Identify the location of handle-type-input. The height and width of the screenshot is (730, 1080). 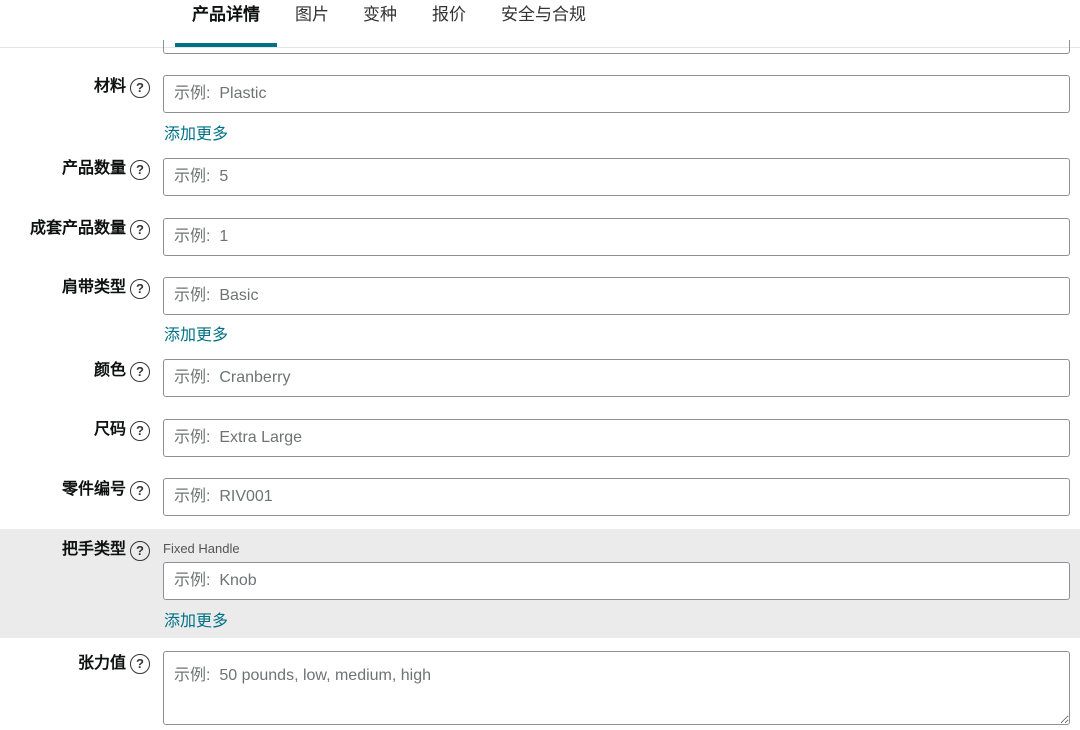
(616, 581).